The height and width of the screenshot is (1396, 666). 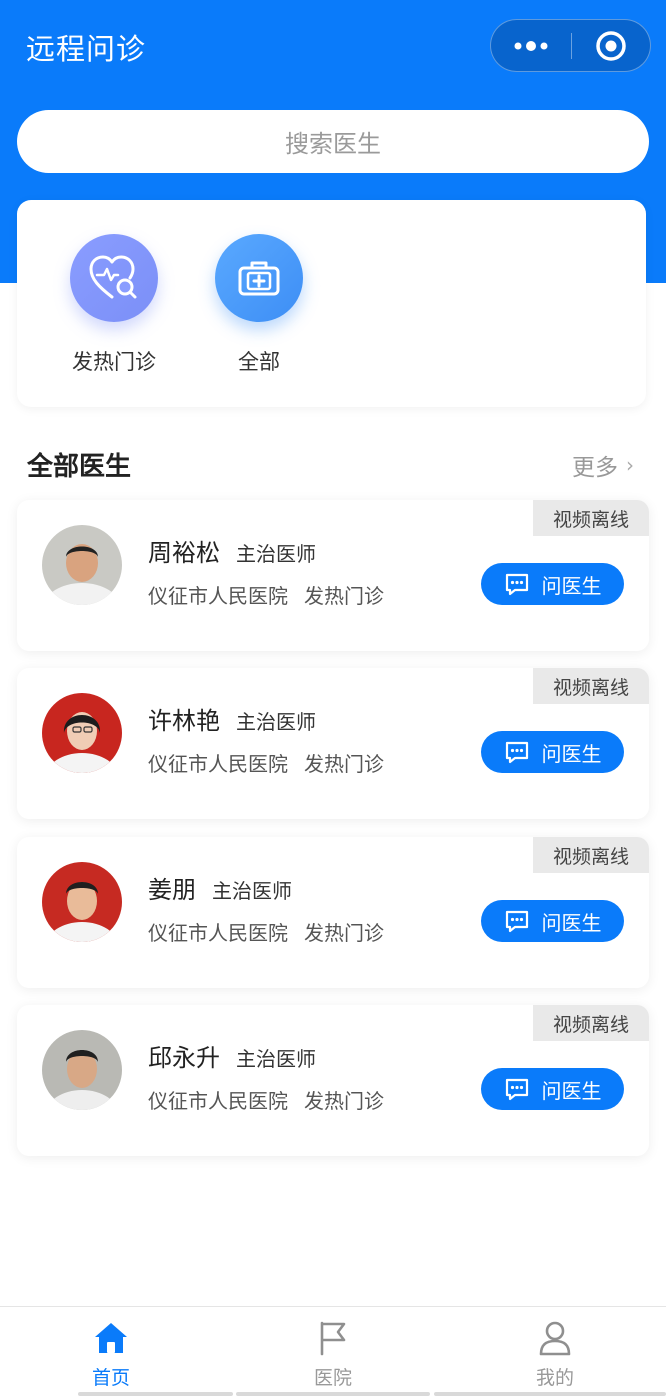 What do you see at coordinates (79, 467) in the screenshot?
I see `section-title: 全部医生` at bounding box center [79, 467].